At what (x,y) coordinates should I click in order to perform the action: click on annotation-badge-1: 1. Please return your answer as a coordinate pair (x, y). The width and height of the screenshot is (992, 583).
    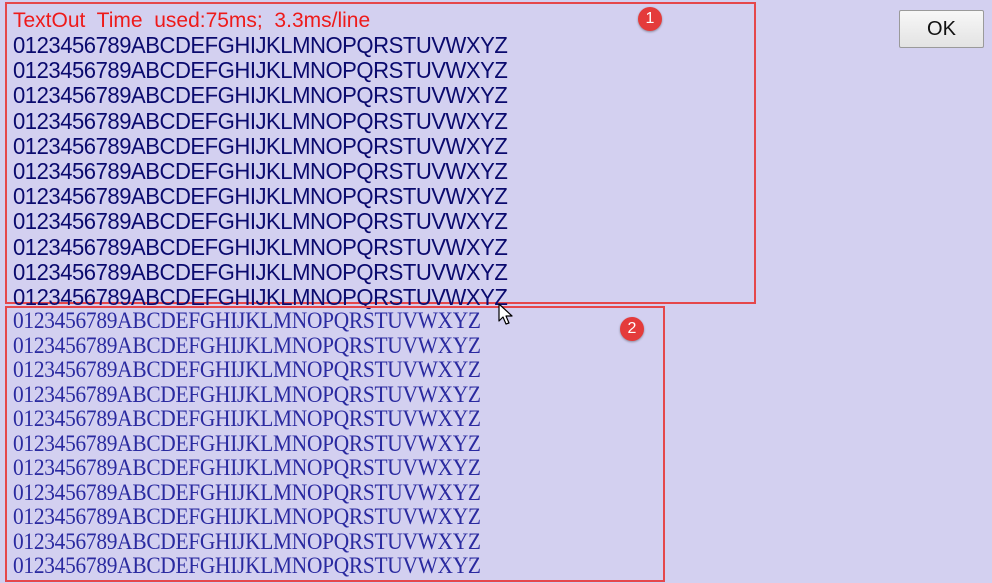
    Looking at the image, I should click on (650, 19).